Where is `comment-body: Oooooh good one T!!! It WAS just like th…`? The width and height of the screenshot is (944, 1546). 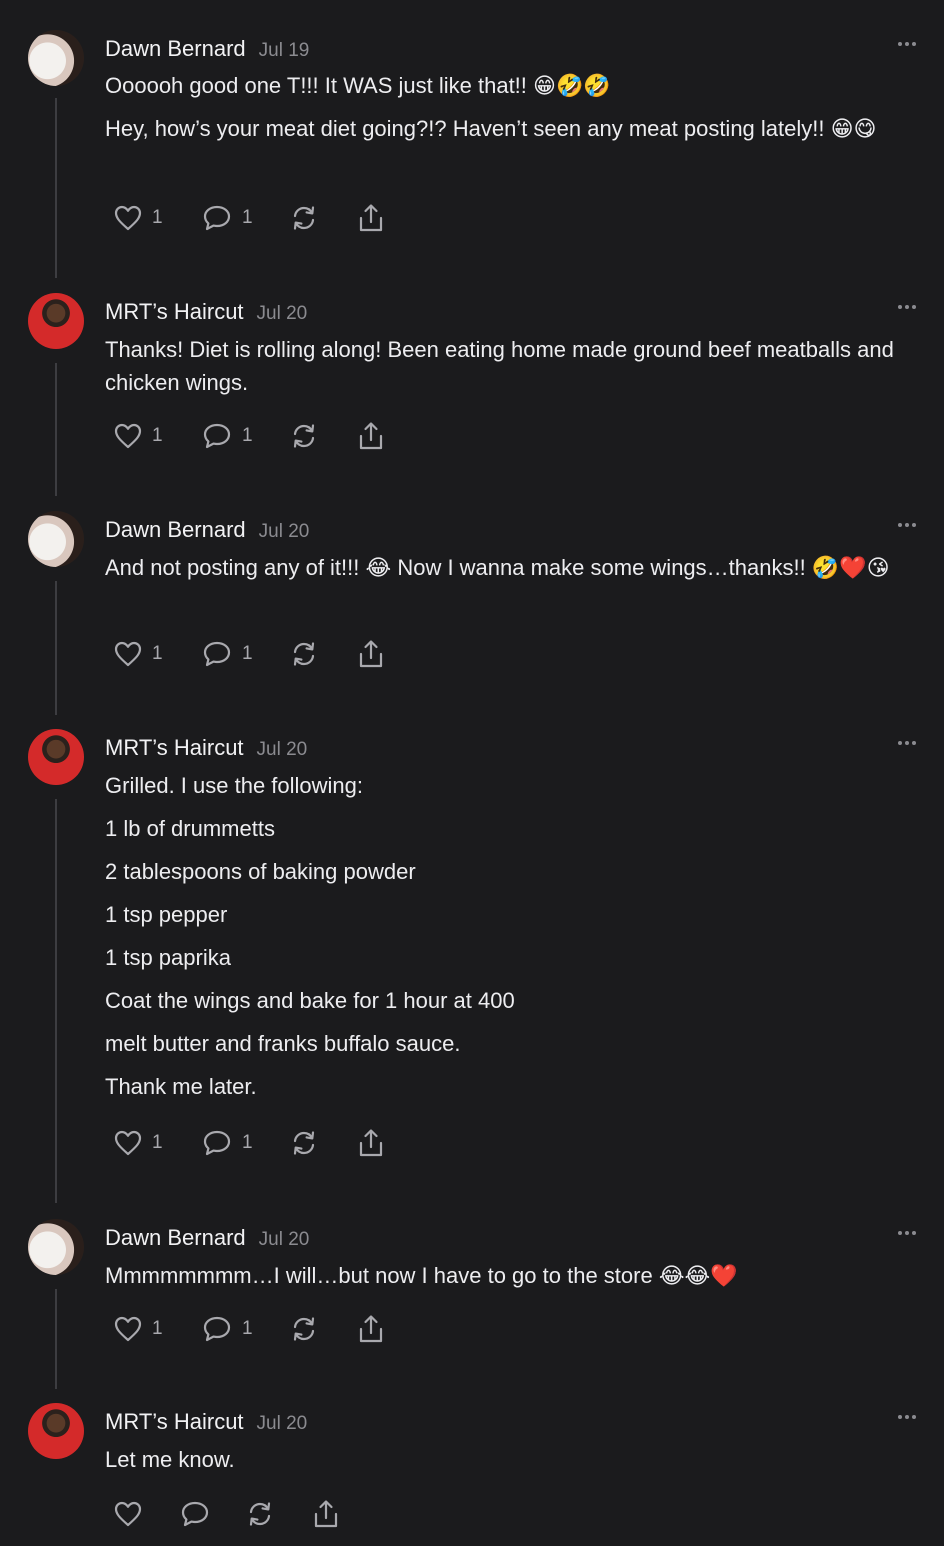
comment-body: Oooooh good one T!!! It WAS just like th… is located at coordinates (510, 107).